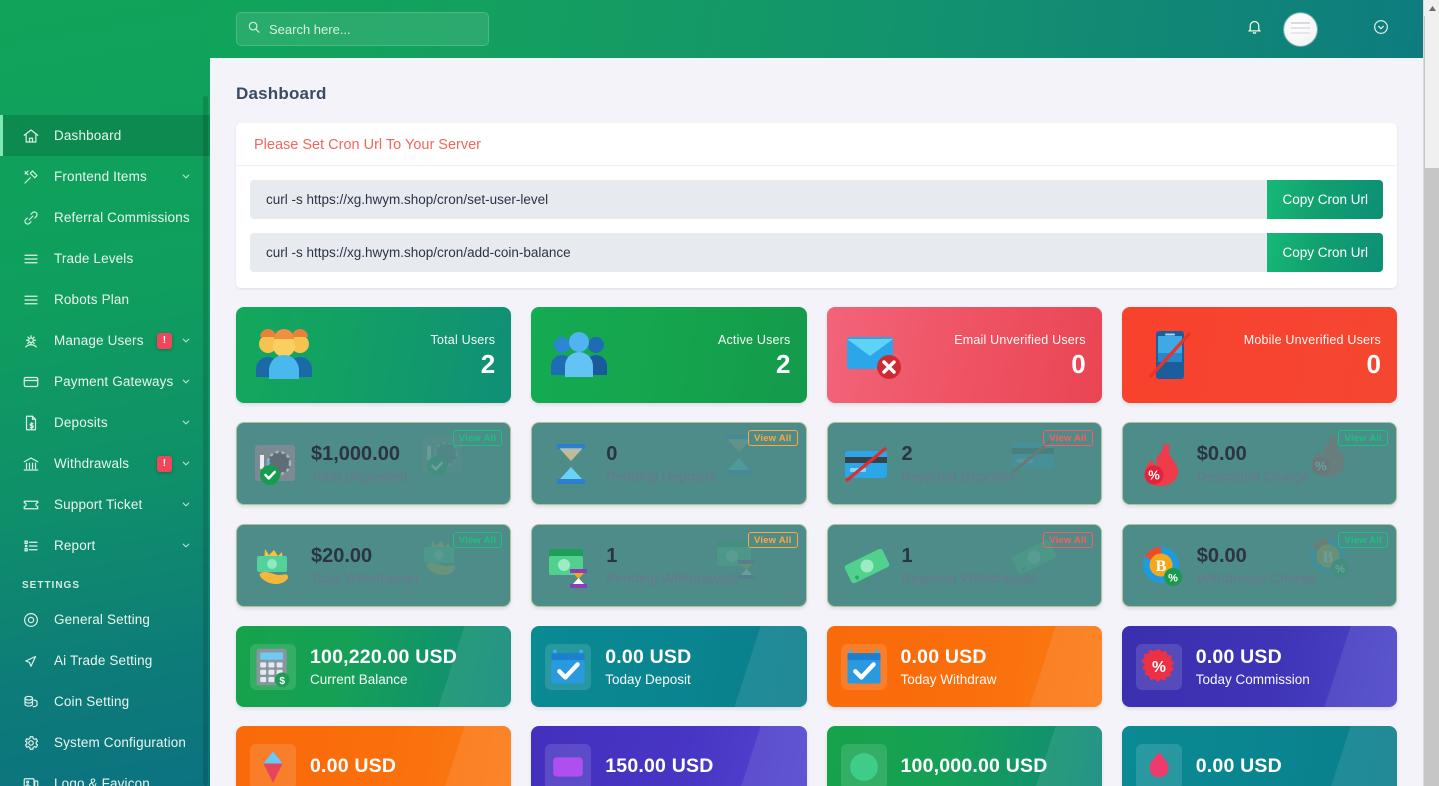 The height and width of the screenshot is (786, 1439). I want to click on sidebar-item-label: Deposits, so click(81, 422).